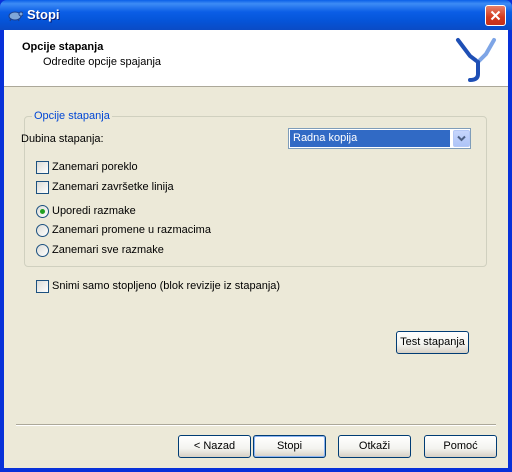  I want to click on chevron-down-icon, so click(461, 138).